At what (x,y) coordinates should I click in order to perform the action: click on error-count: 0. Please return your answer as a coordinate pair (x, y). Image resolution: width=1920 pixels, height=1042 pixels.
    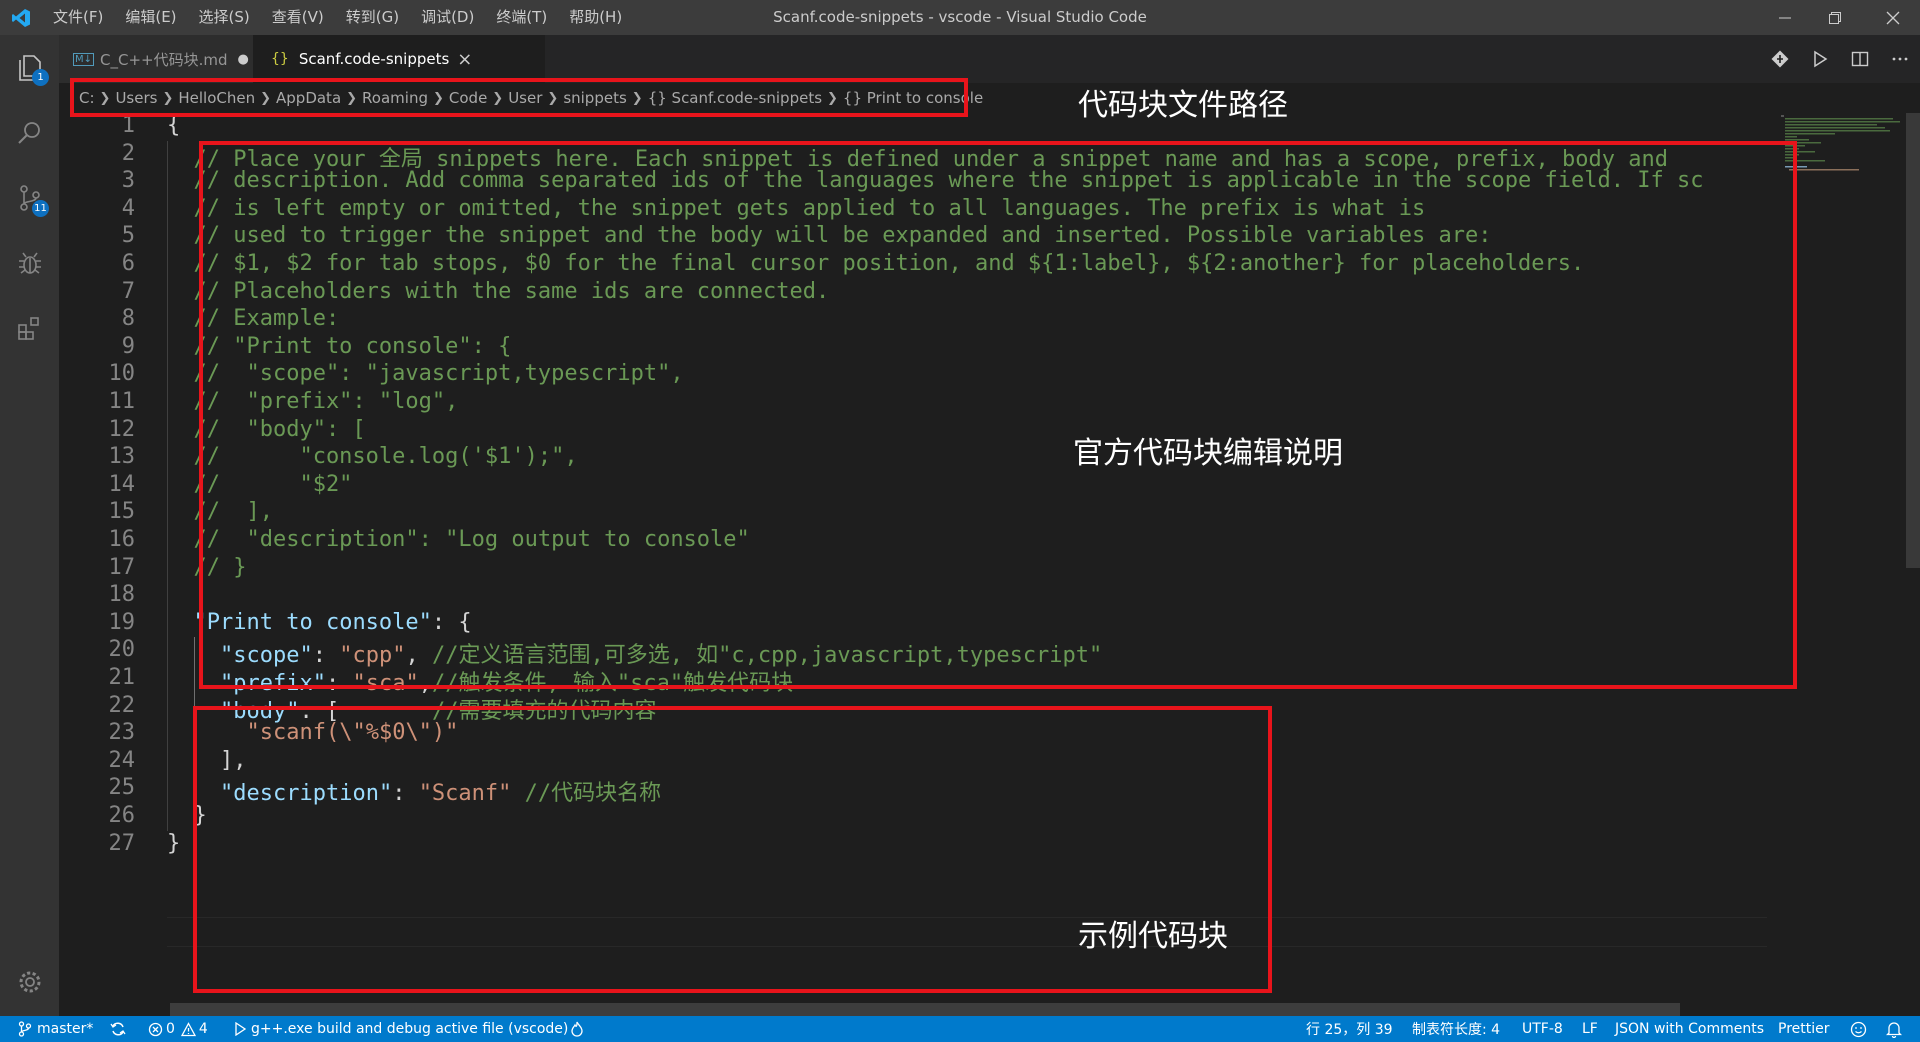
    Looking at the image, I should click on (170, 1029).